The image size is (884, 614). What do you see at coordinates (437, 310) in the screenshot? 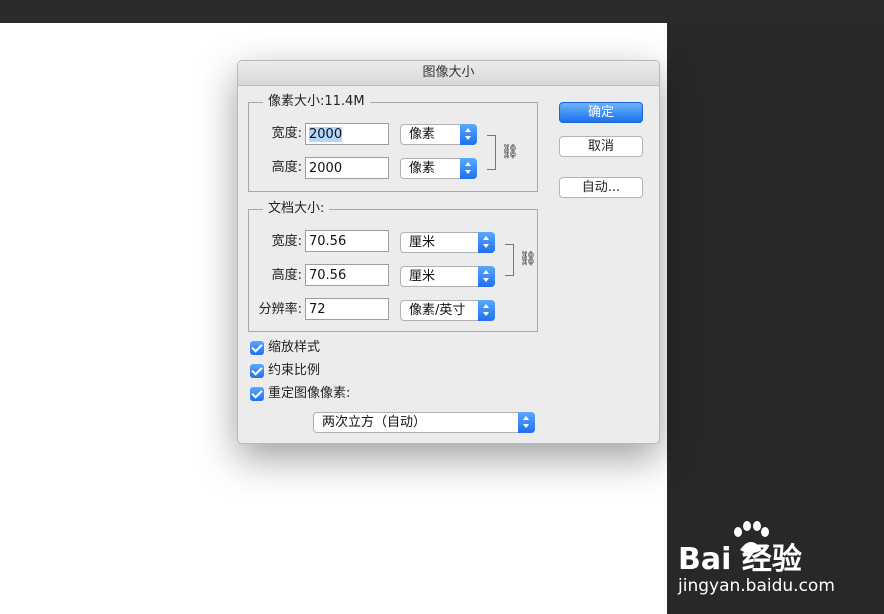
I see `resolution-unit: 像素/英寸` at bounding box center [437, 310].